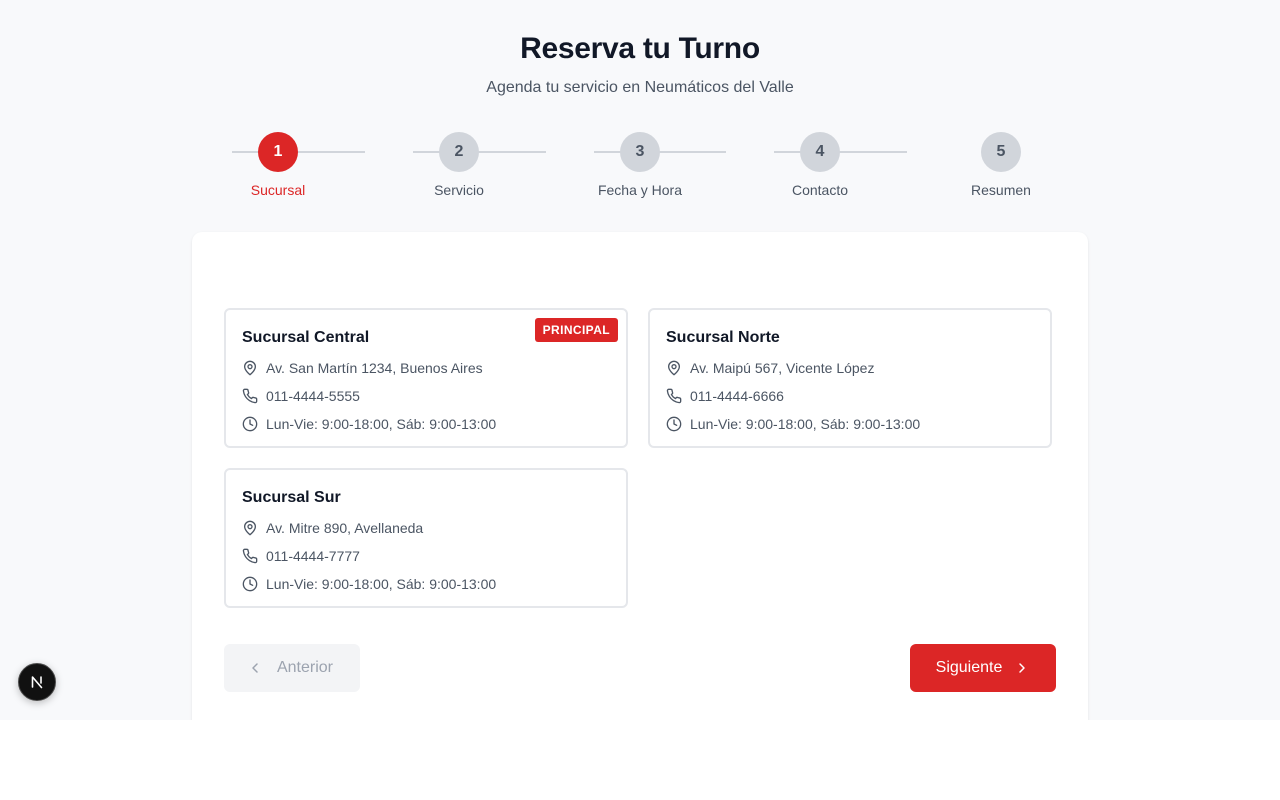  I want to click on branch-address: Av. Mitre 890, Avellaneda, so click(332, 528).